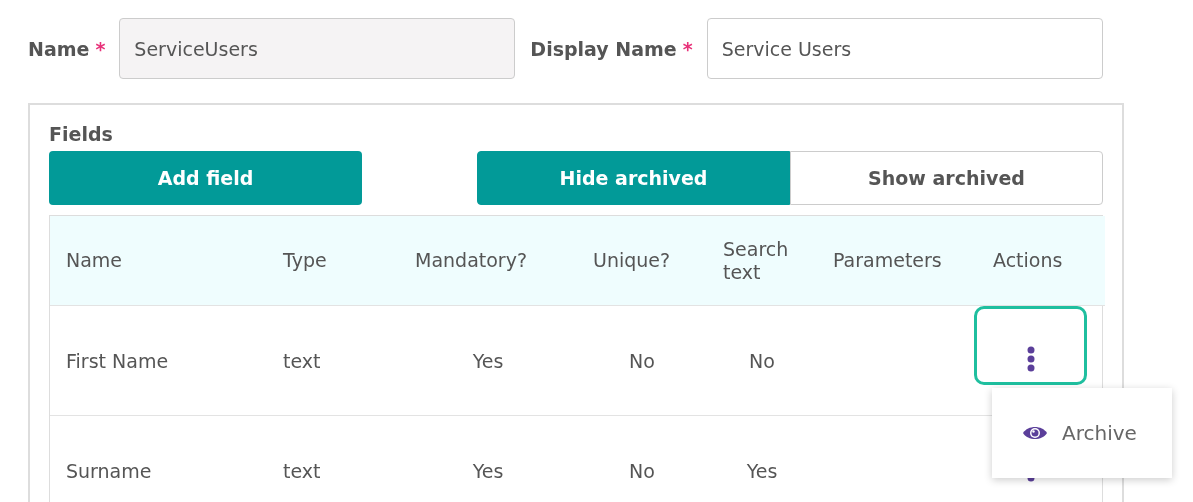 The height and width of the screenshot is (502, 1193). I want to click on eye-icon, so click(1035, 433).